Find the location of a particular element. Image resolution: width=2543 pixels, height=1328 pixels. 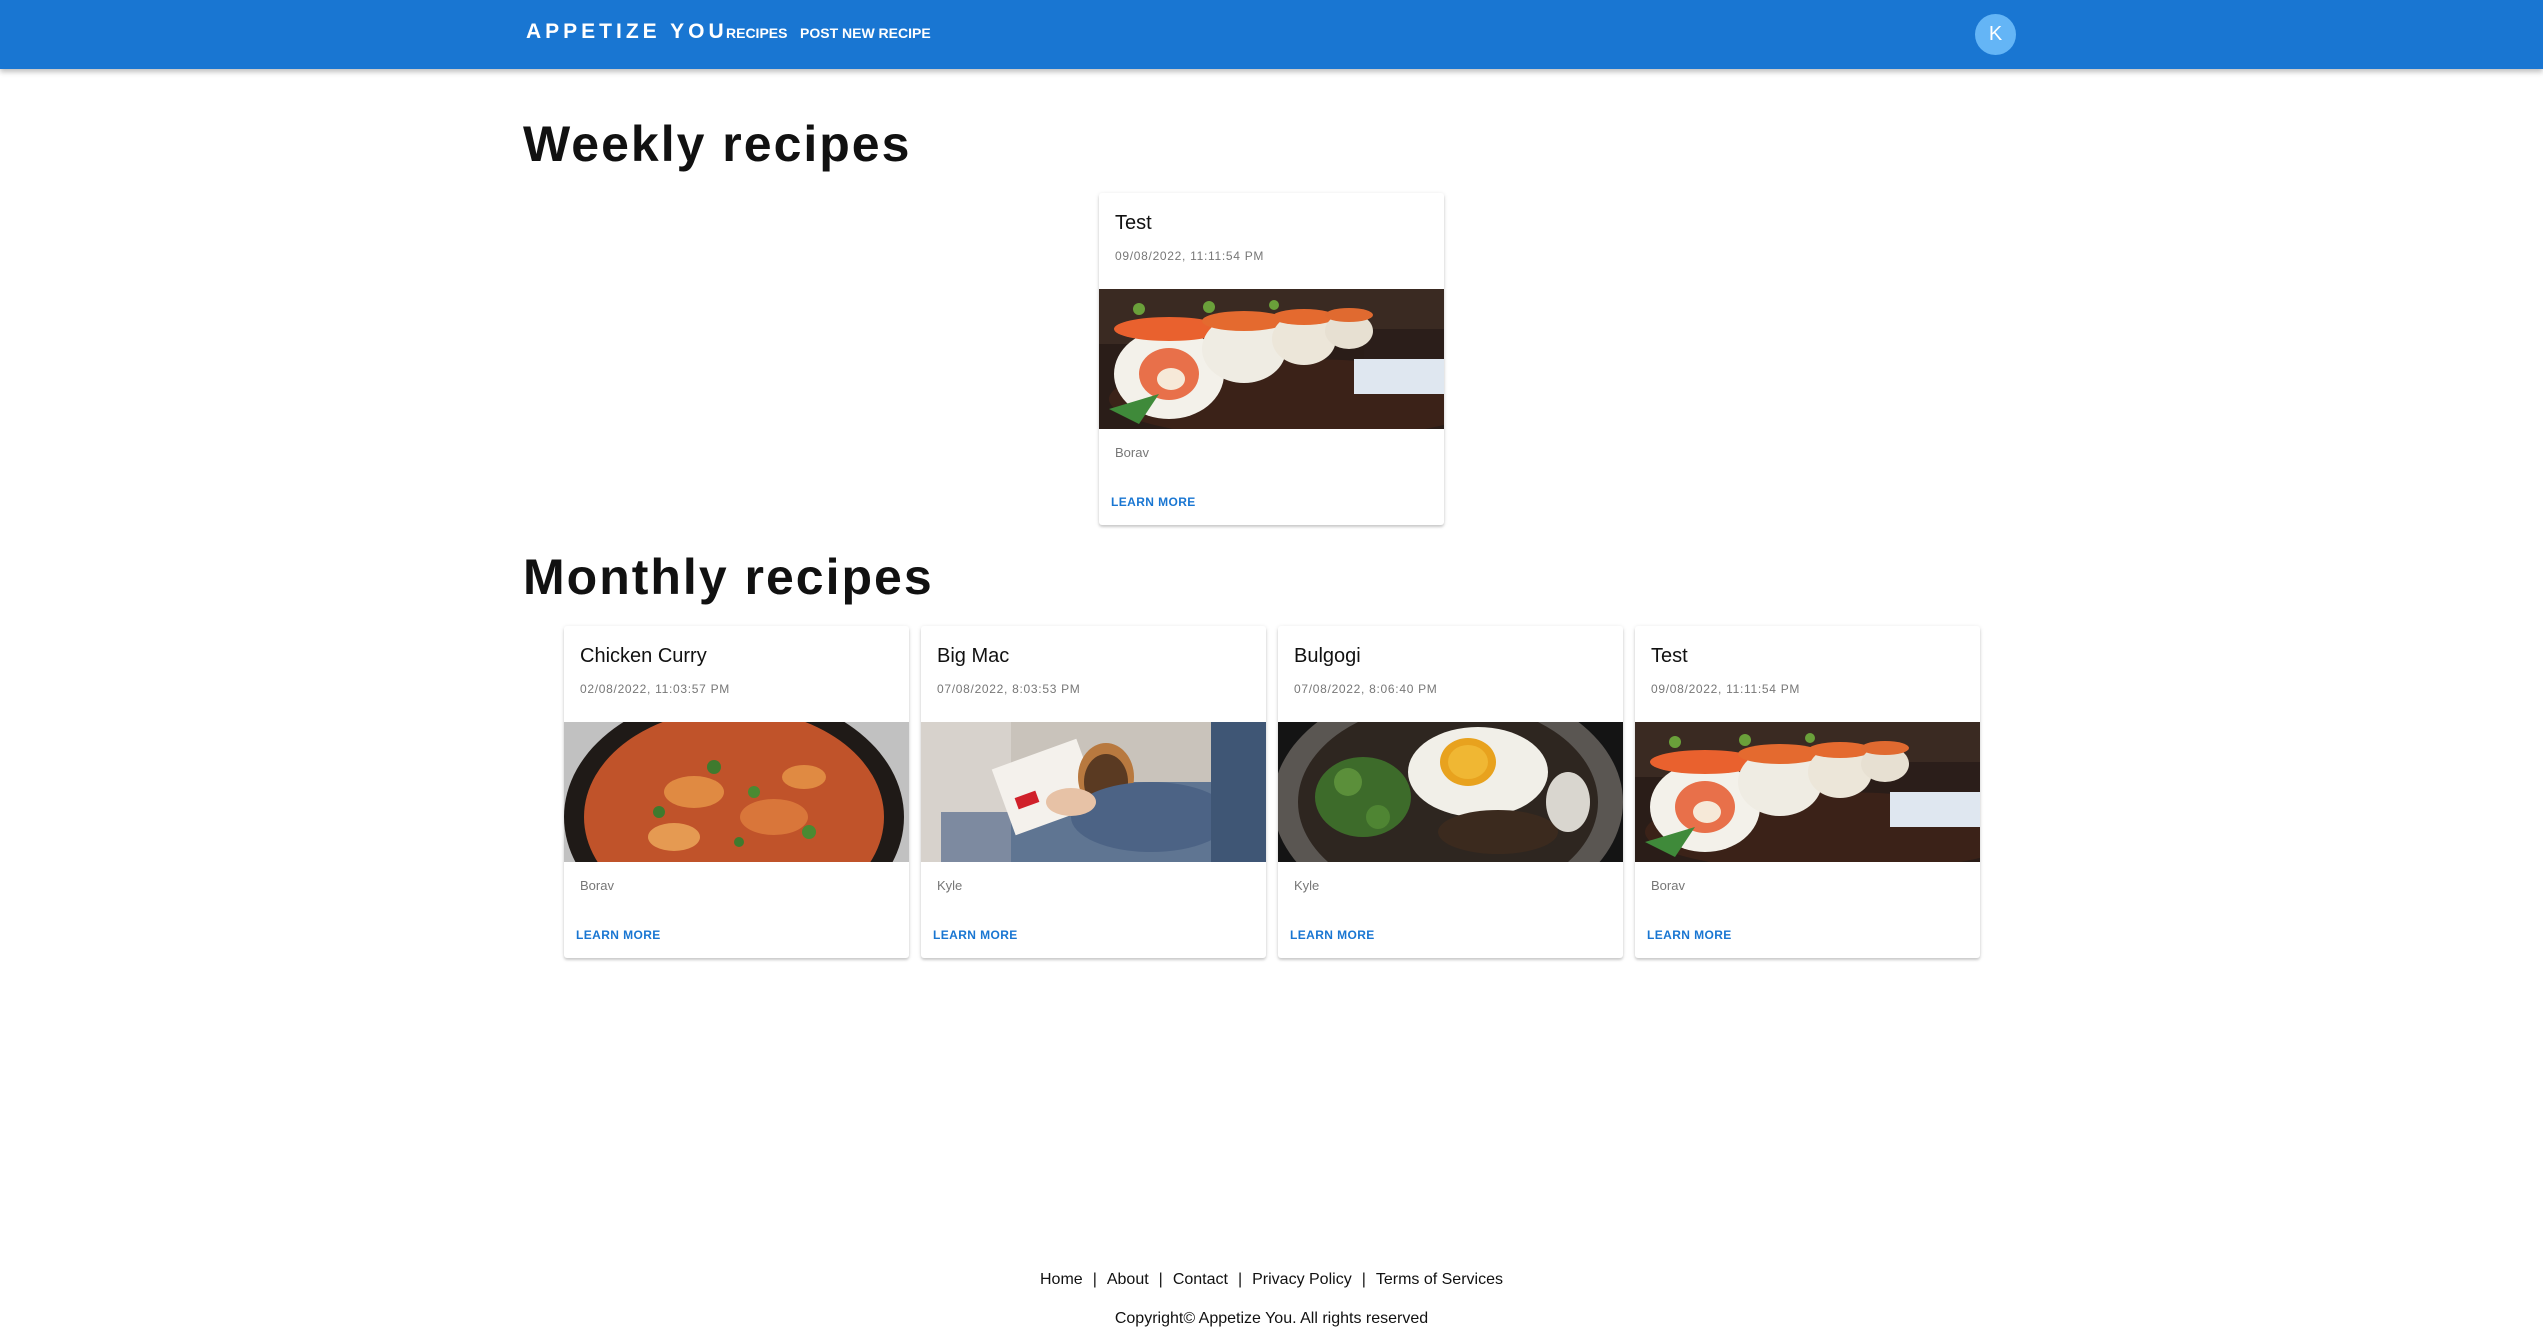

recipe-date: 07/08/2022, 8:06:40 PM is located at coordinates (1366, 689).